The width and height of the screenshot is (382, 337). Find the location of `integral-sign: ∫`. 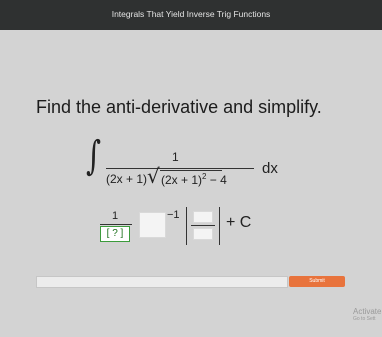

integral-sign: ∫ is located at coordinates (94, 156).